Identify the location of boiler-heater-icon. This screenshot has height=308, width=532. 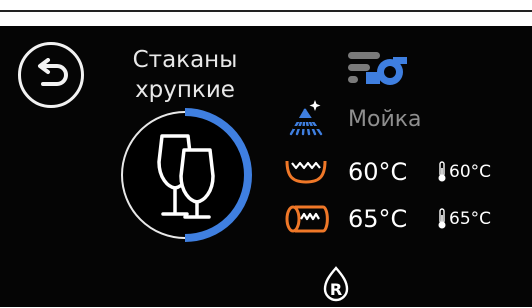
(306, 219).